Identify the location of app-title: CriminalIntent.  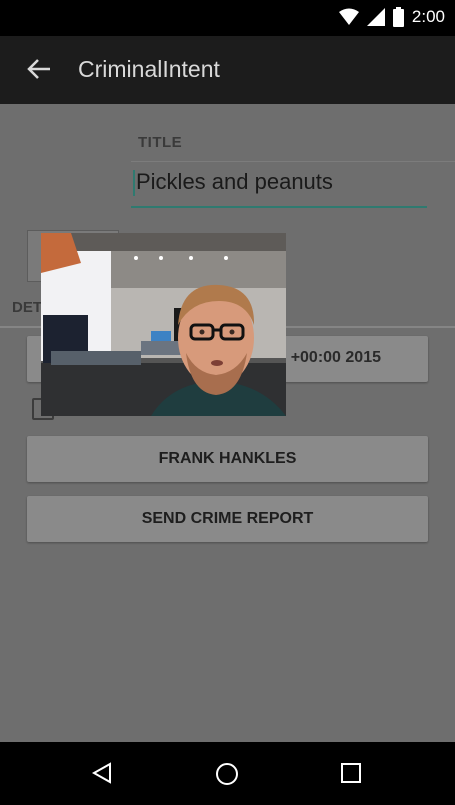
(149, 69).